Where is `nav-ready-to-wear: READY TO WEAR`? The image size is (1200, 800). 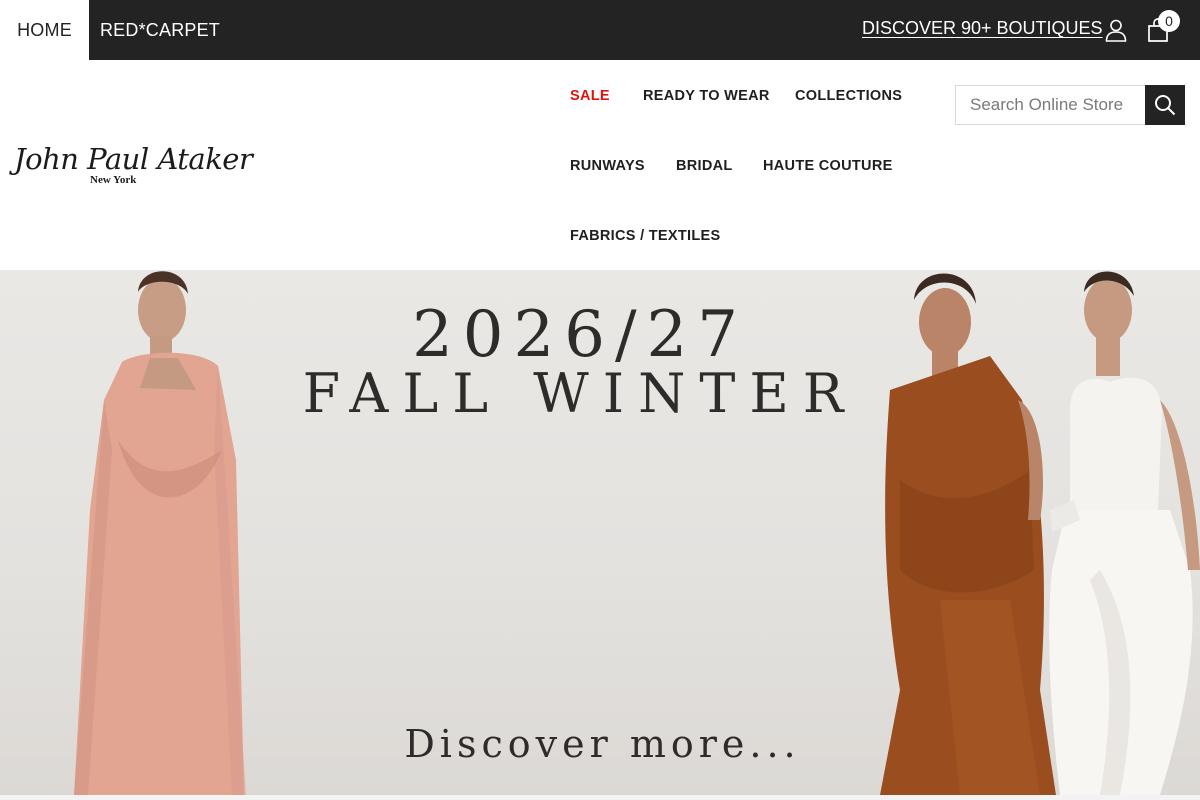 nav-ready-to-wear: READY TO WEAR is located at coordinates (706, 96).